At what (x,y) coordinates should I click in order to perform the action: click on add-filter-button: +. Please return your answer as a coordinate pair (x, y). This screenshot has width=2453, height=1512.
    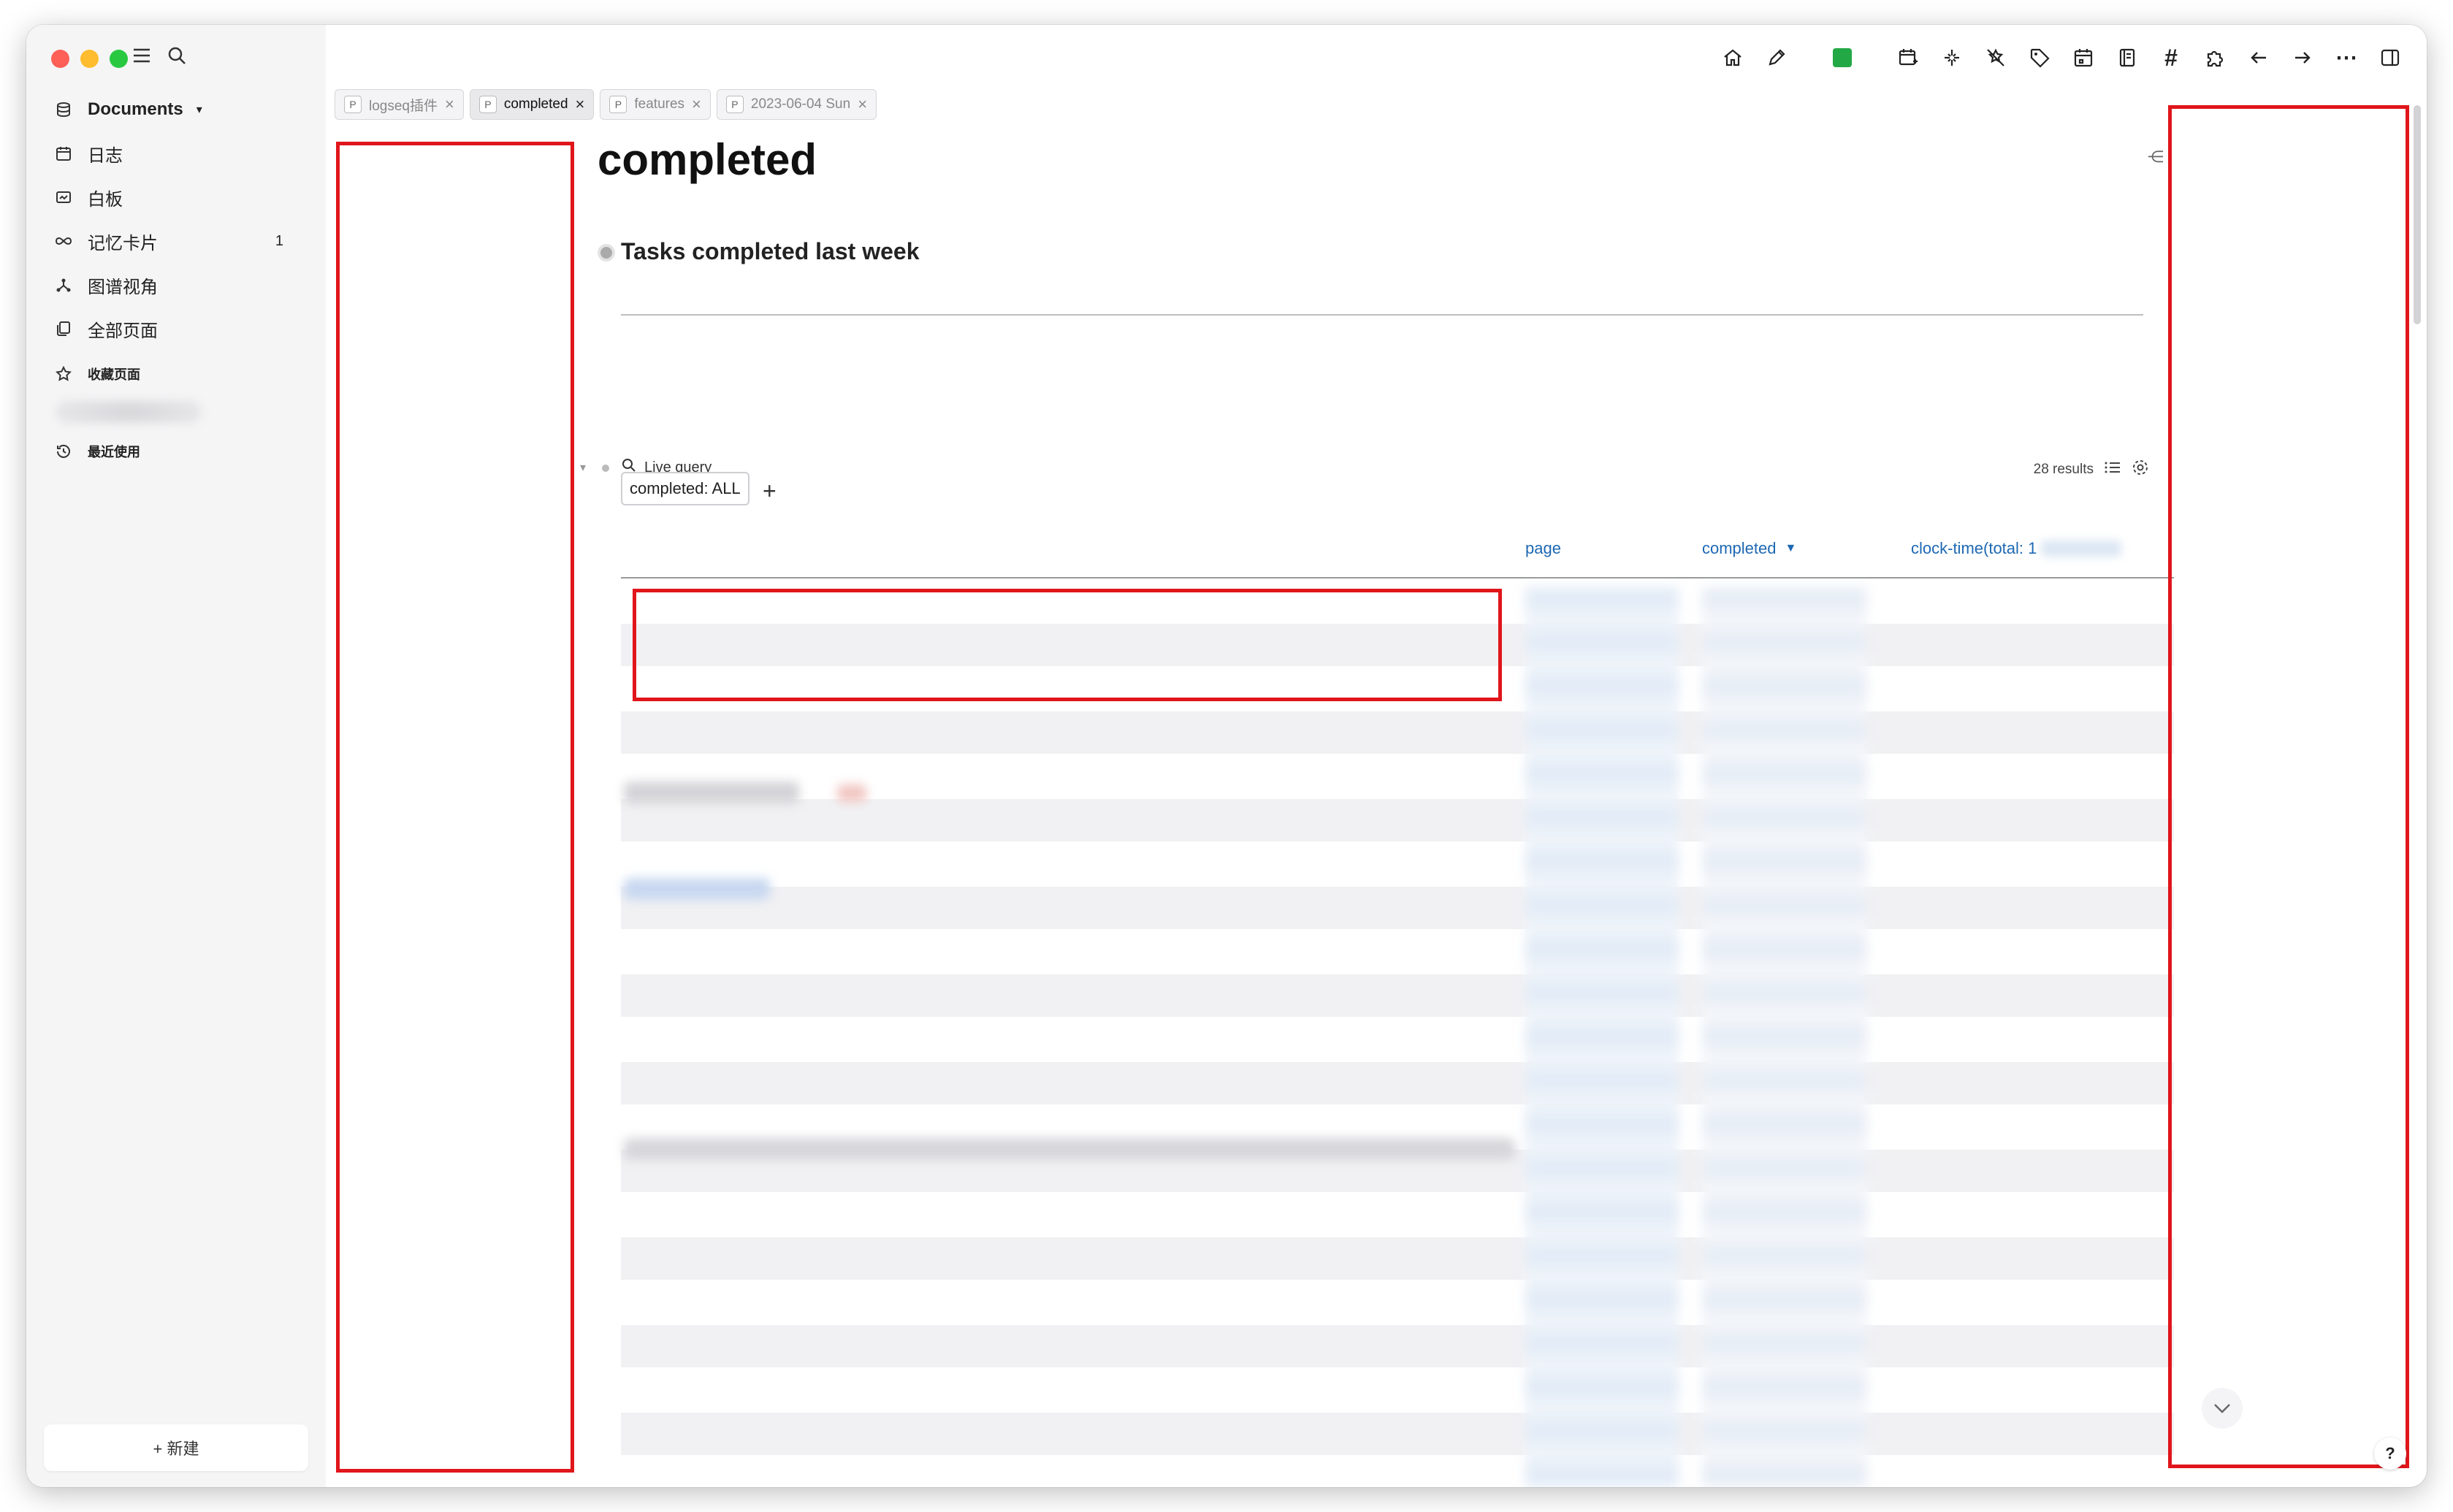
    Looking at the image, I should click on (770, 492).